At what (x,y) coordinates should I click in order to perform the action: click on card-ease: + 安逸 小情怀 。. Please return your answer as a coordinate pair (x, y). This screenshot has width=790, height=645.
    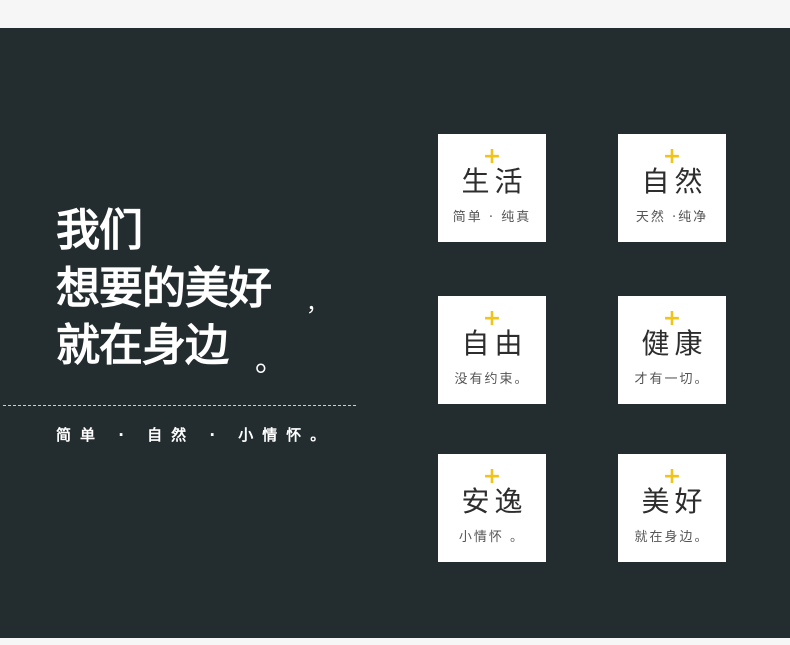
    Looking at the image, I should click on (492, 508).